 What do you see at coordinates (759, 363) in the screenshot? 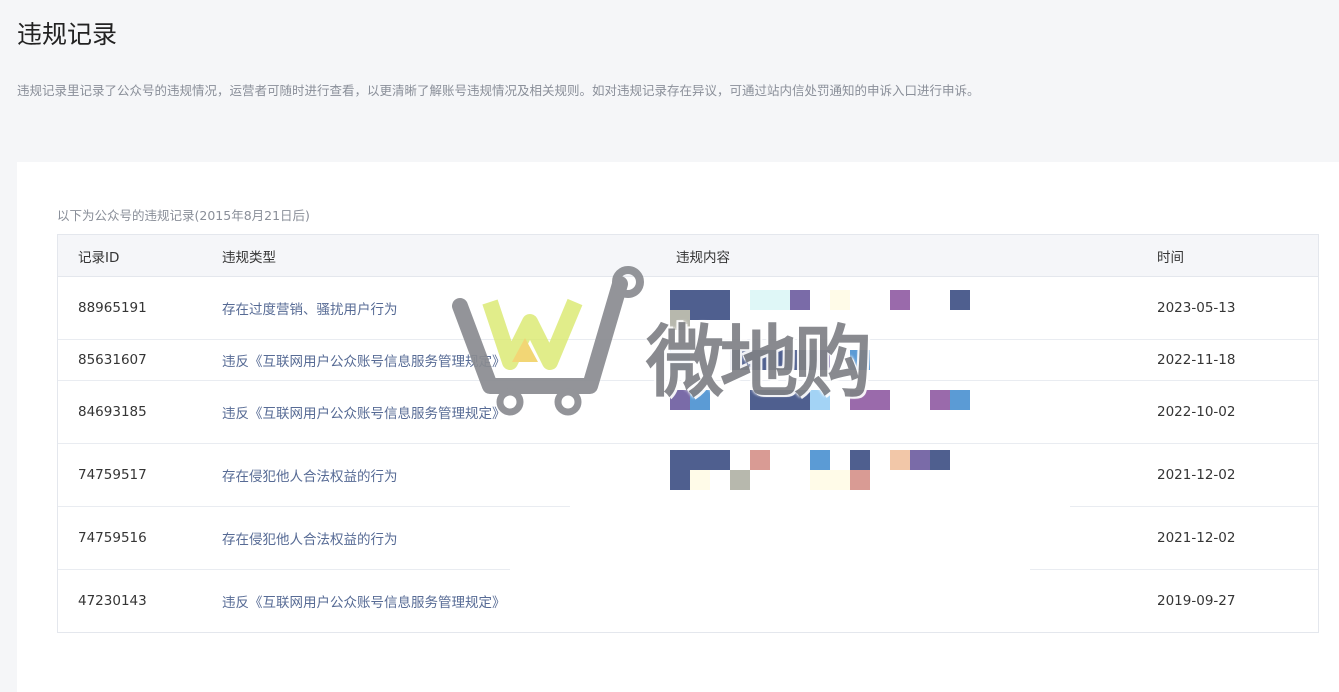
I see `watermark-text: 微地购` at bounding box center [759, 363].